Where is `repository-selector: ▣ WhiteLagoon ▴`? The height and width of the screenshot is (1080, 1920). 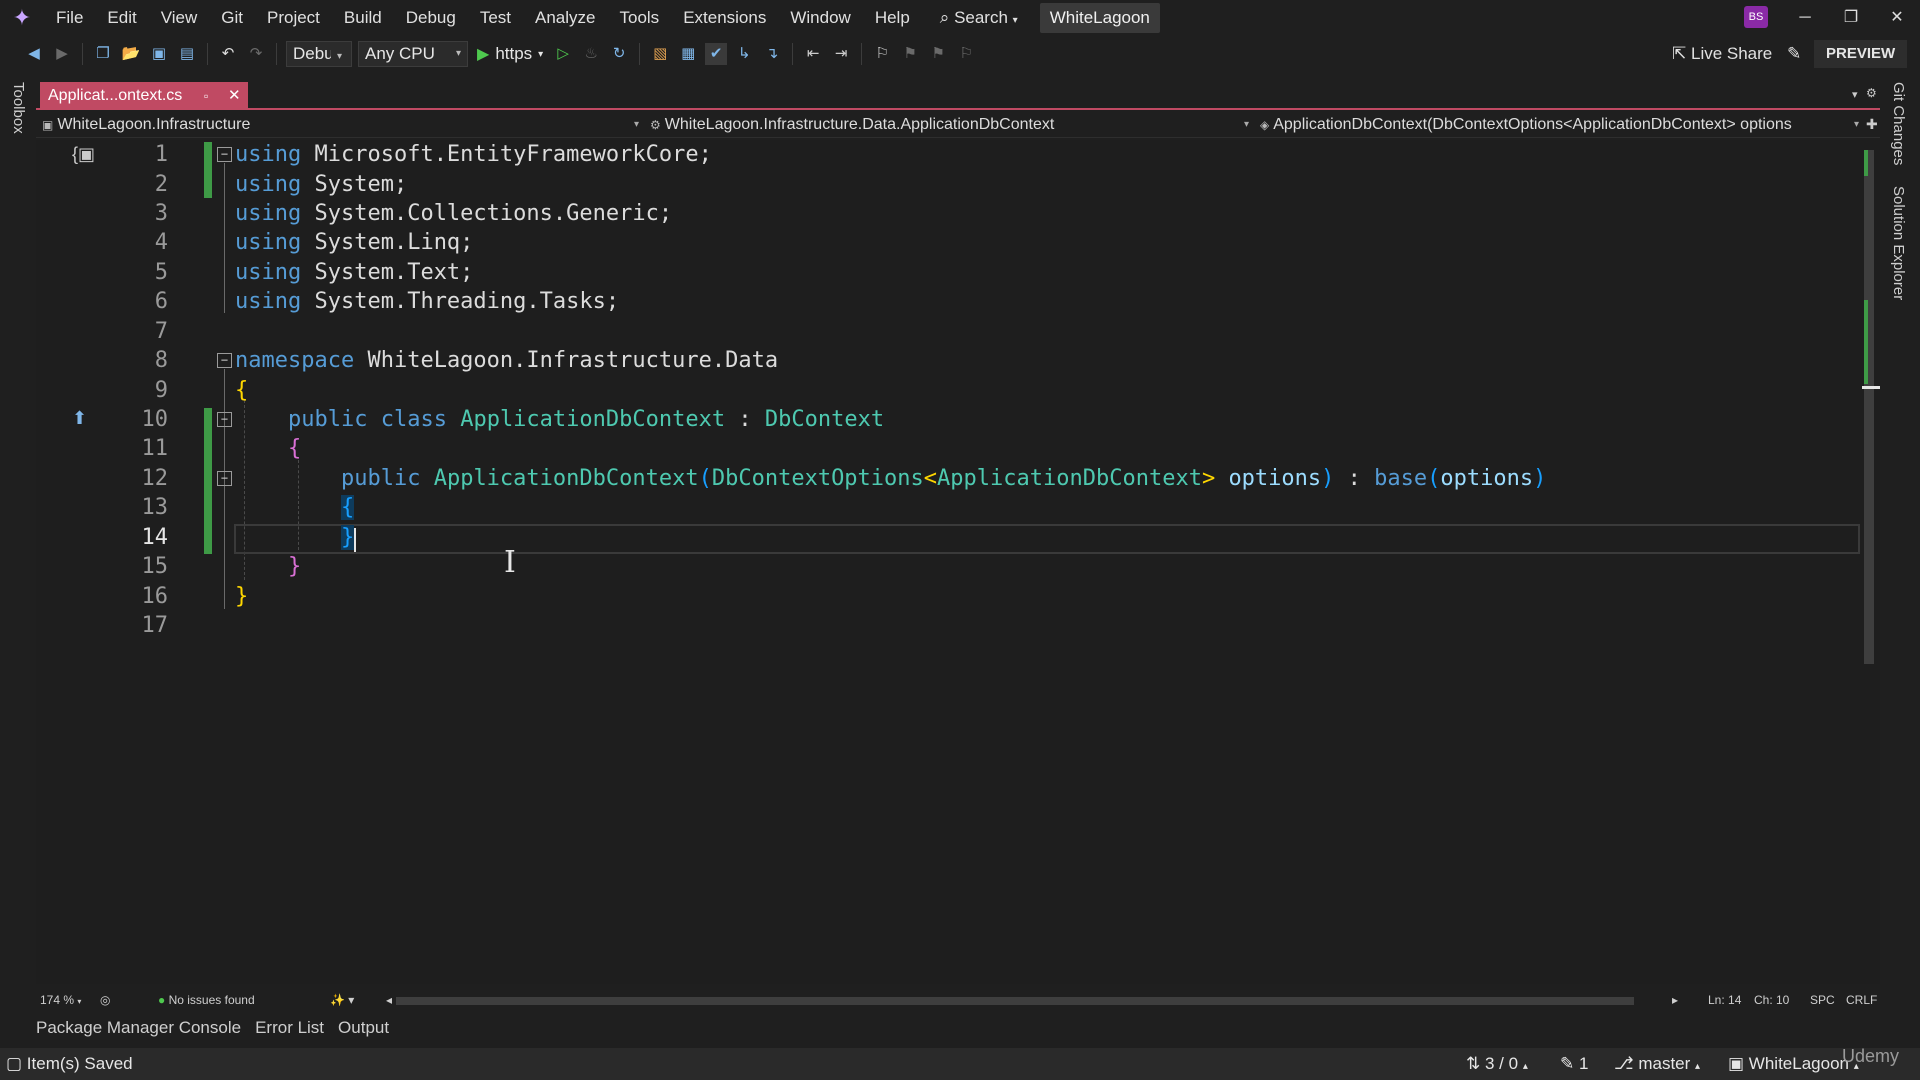
repository-selector: ▣ WhiteLagoon ▴ is located at coordinates (1793, 1064).